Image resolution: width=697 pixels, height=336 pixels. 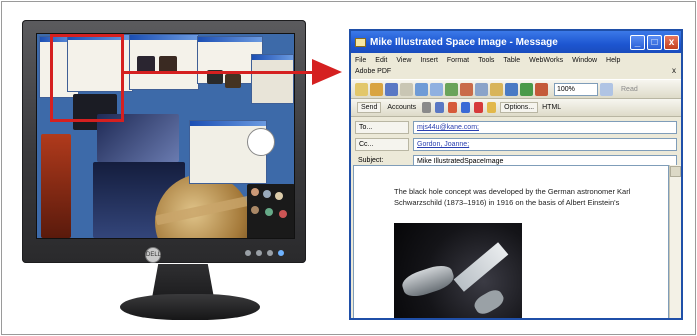 I want to click on envelope-options-icon, so click(x=492, y=107).